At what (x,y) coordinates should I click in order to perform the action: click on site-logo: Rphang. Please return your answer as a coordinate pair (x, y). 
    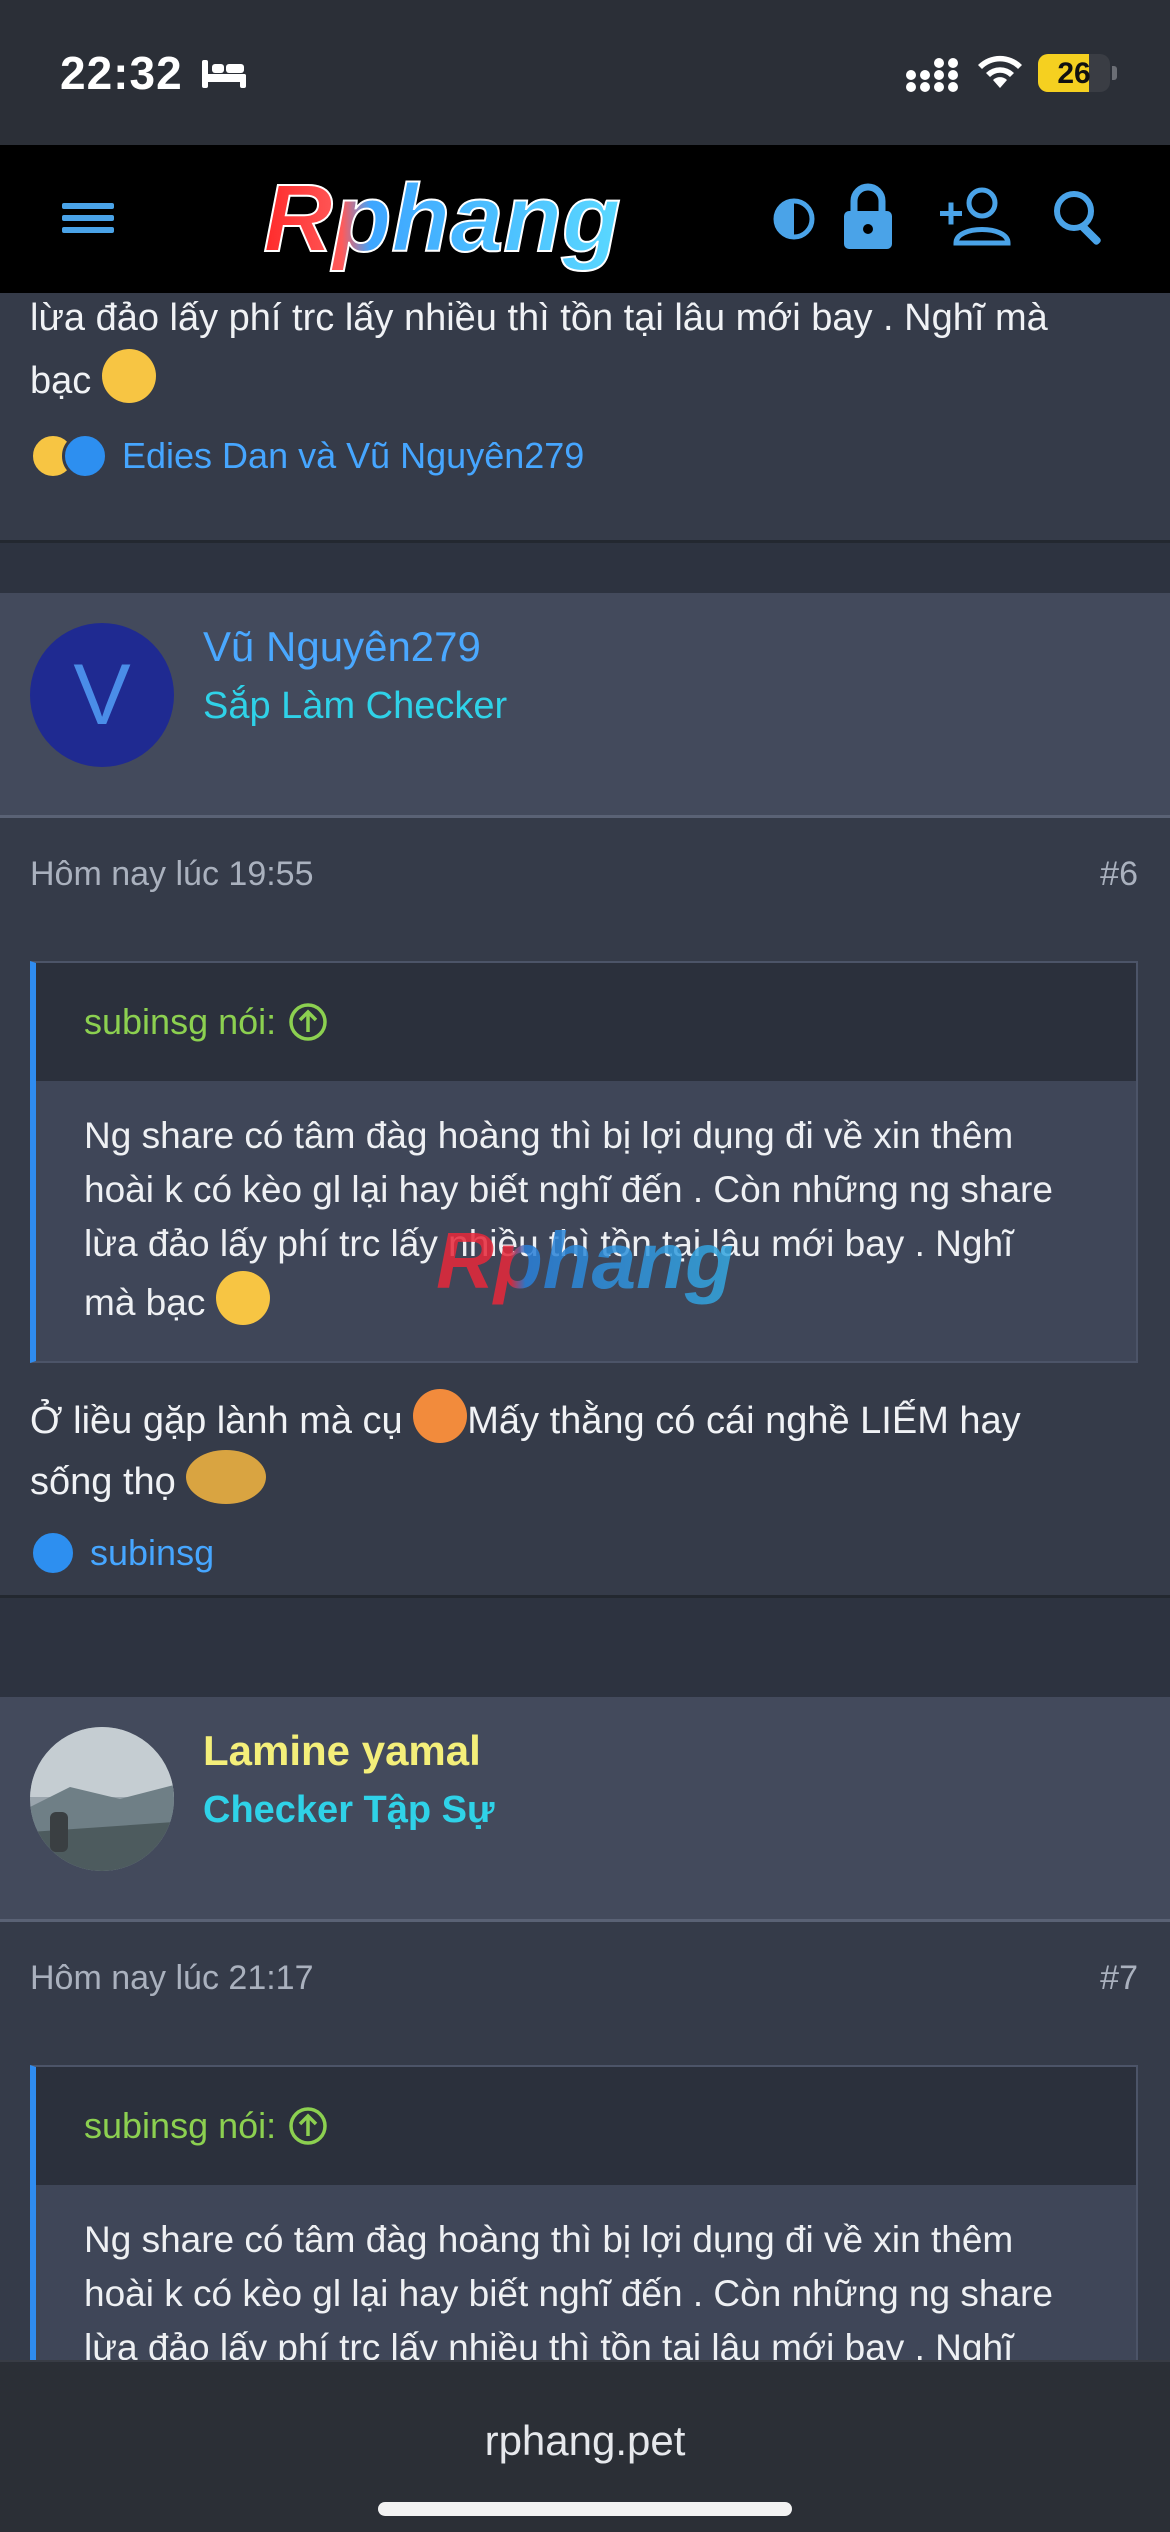
    Looking at the image, I should click on (442, 218).